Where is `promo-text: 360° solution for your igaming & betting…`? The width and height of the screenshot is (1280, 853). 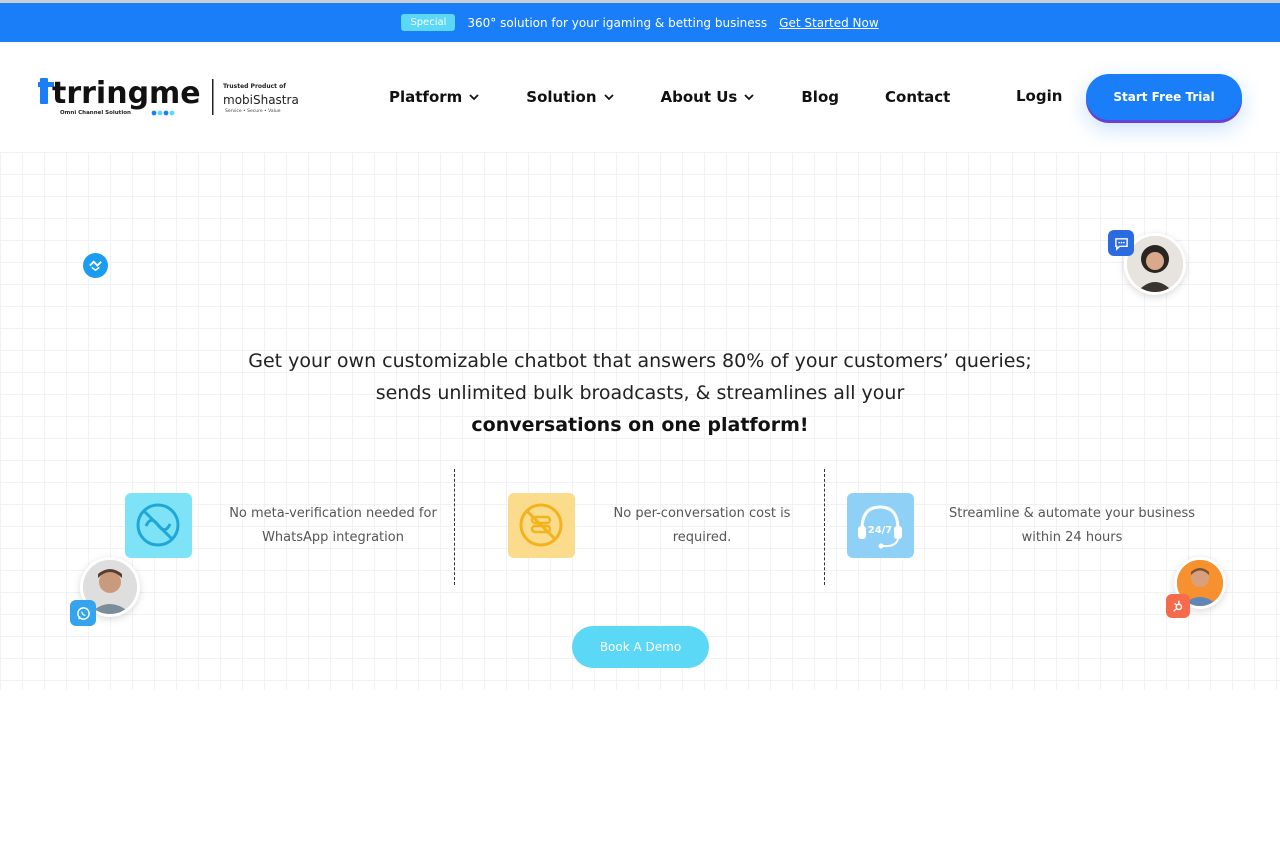 promo-text: 360° solution for your igaming & betting… is located at coordinates (617, 22).